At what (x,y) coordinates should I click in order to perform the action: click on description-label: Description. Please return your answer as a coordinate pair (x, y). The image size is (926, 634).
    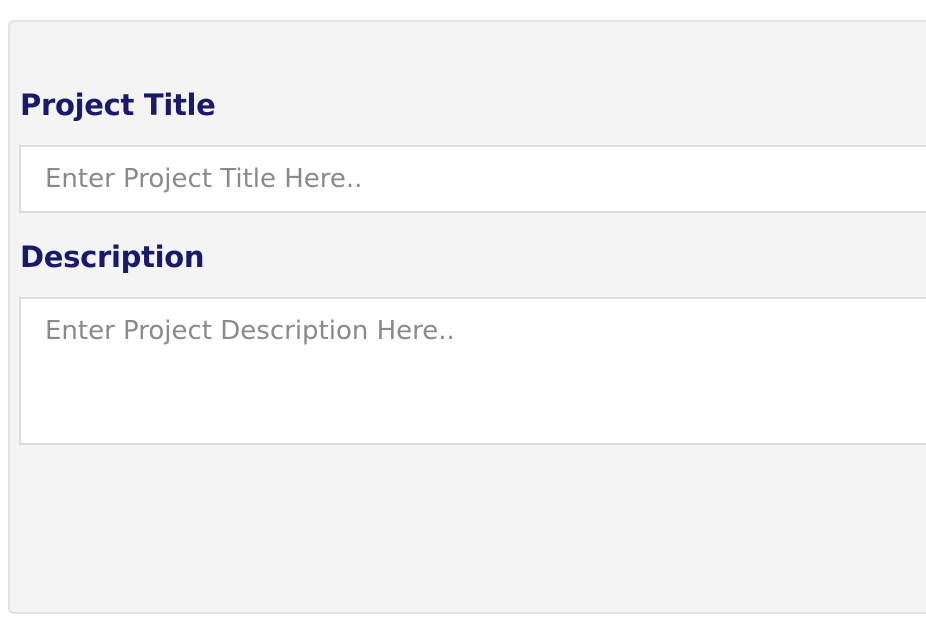
    Looking at the image, I should click on (112, 257).